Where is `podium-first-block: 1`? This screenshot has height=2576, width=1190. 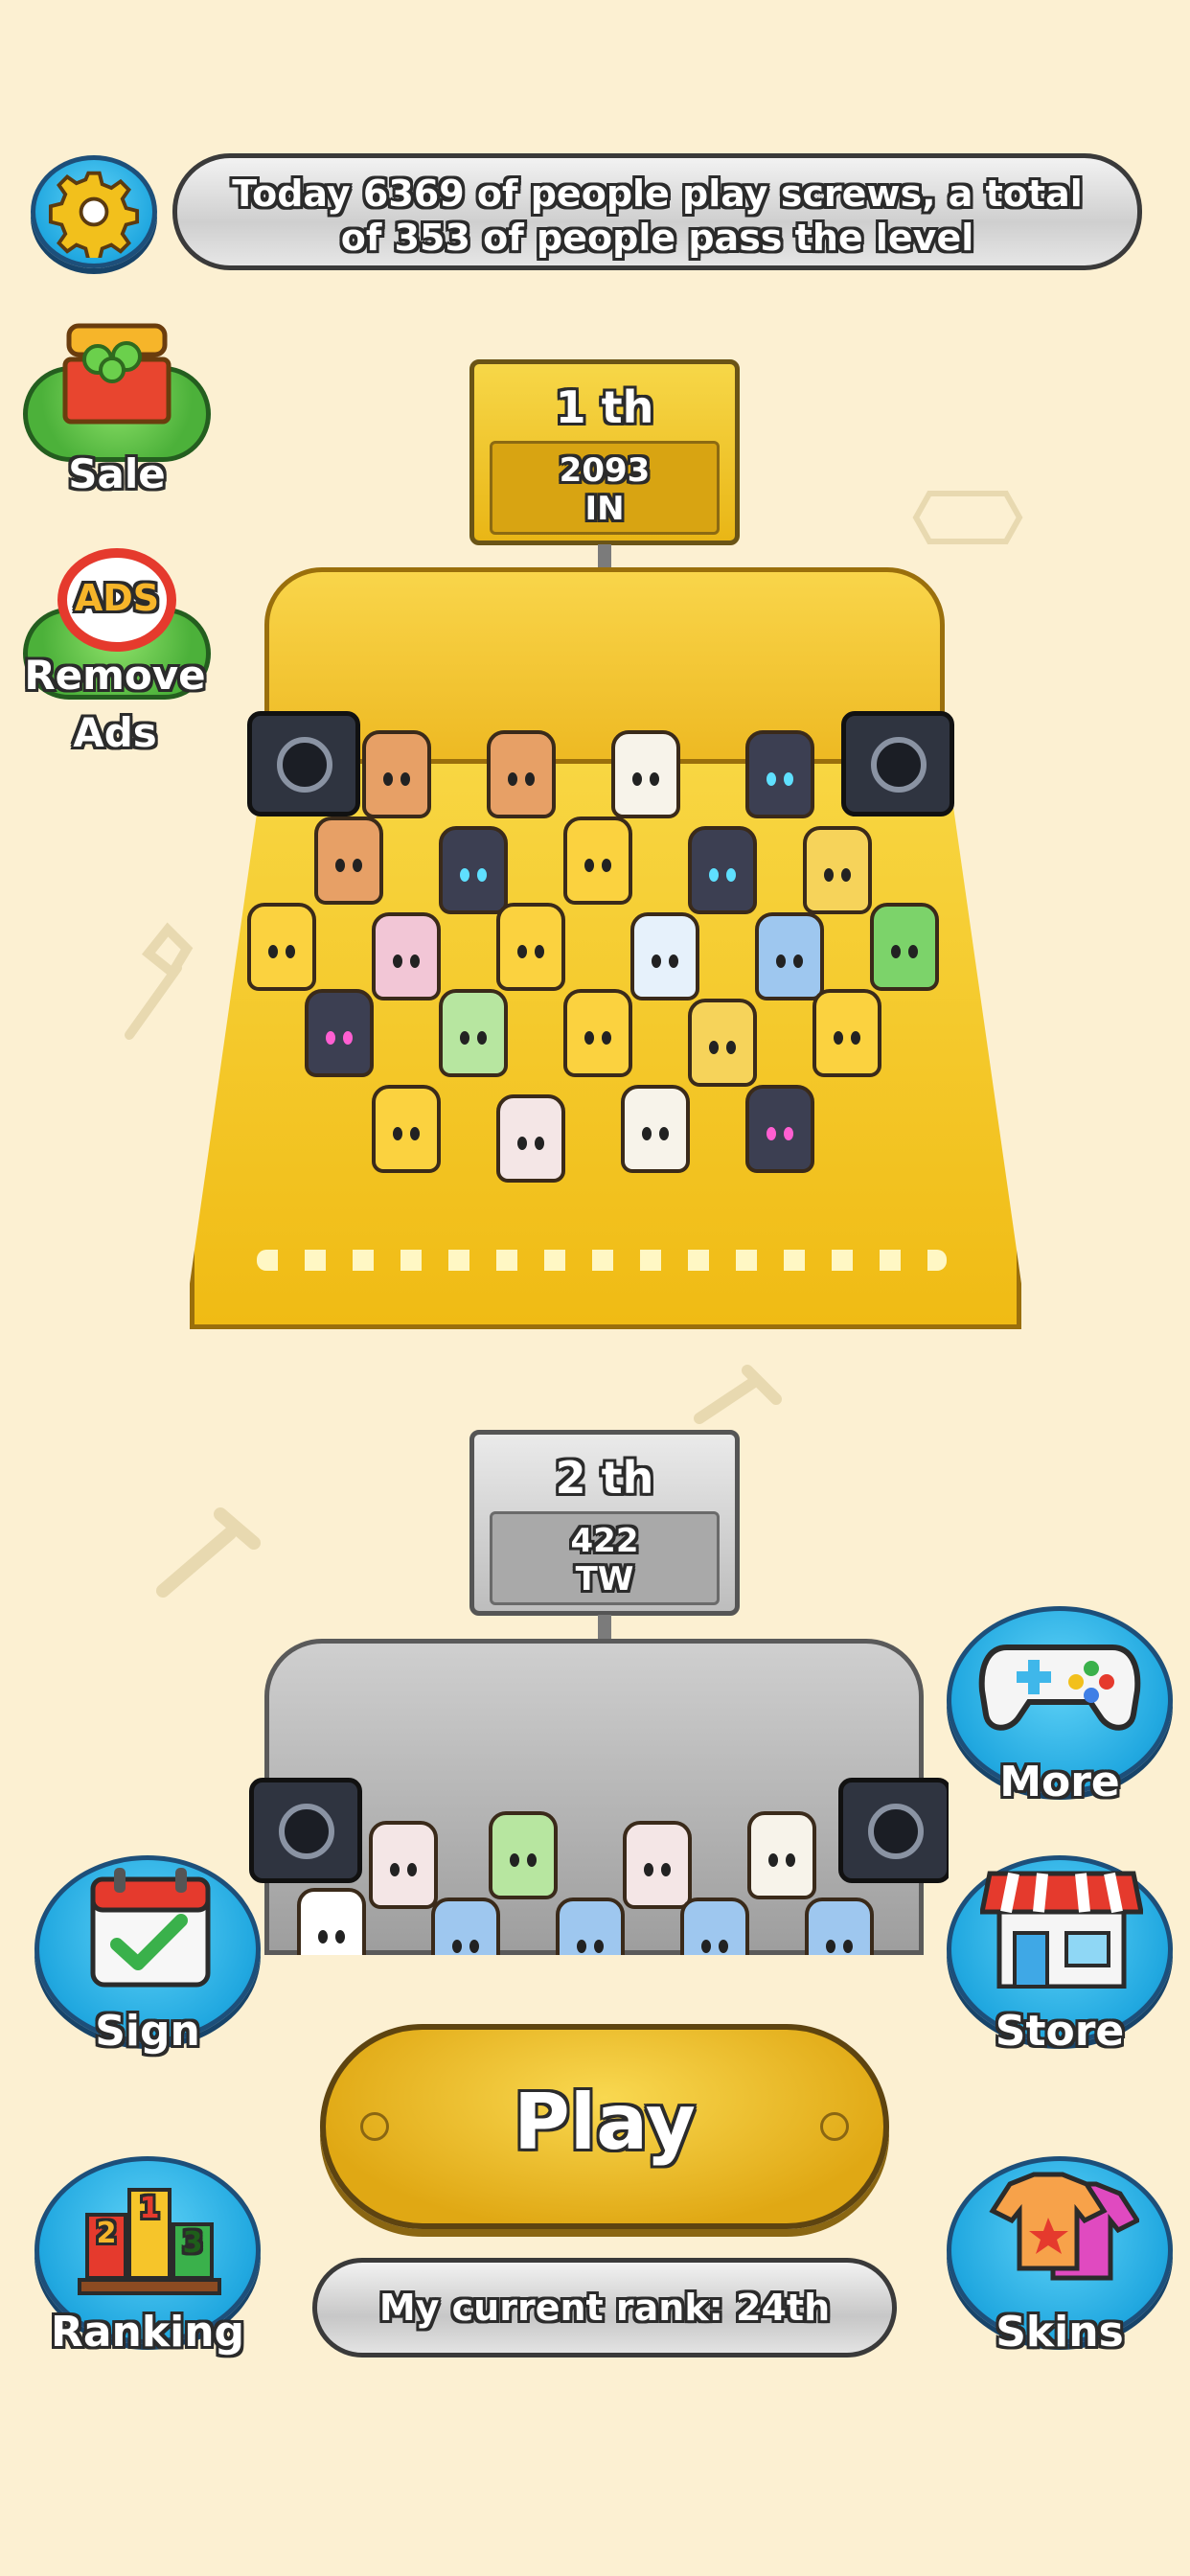
podium-first-block: 1 is located at coordinates (150, 2234).